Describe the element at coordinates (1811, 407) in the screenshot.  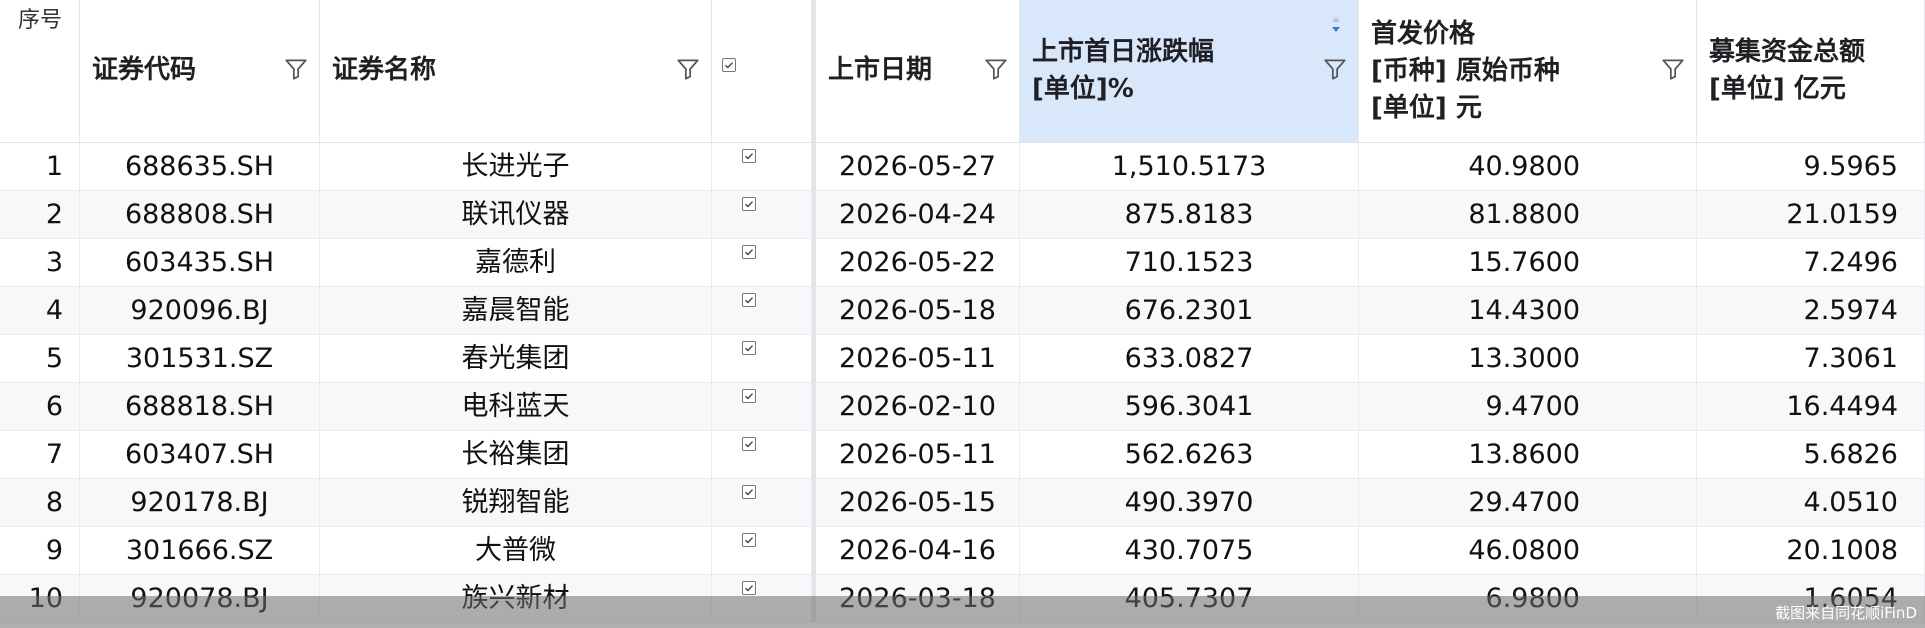
I see `cell-funds-raised: 16.4494` at that location.